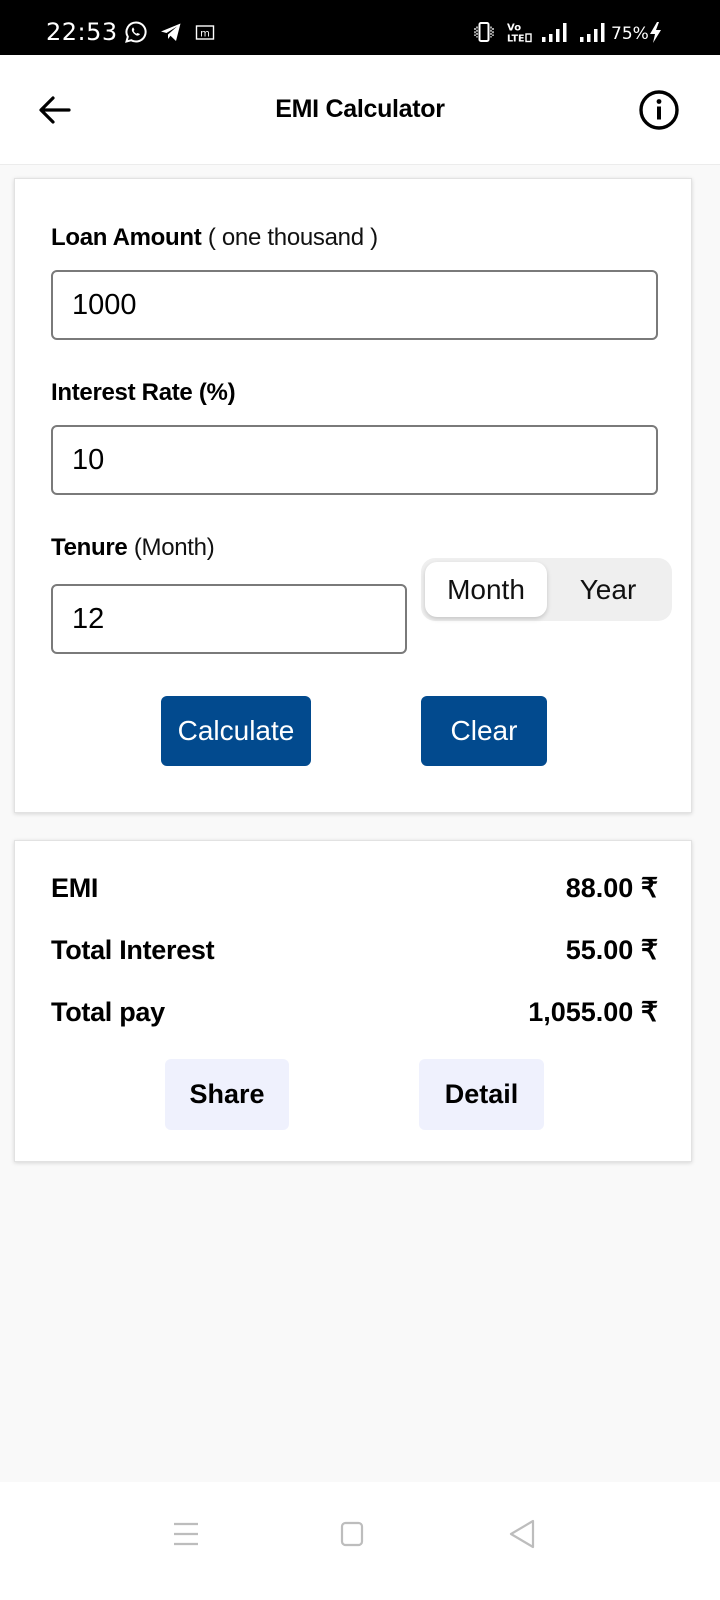  I want to click on recents-icon, so click(186, 1534).